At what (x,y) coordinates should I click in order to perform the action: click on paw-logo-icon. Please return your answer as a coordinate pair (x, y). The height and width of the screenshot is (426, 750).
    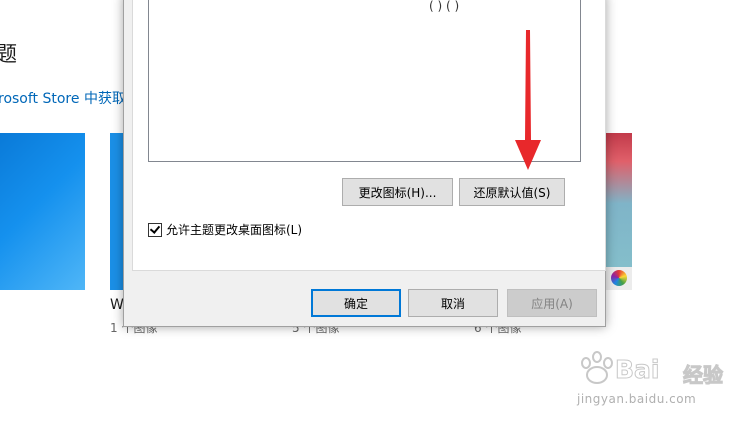
    Looking at the image, I should click on (597, 367).